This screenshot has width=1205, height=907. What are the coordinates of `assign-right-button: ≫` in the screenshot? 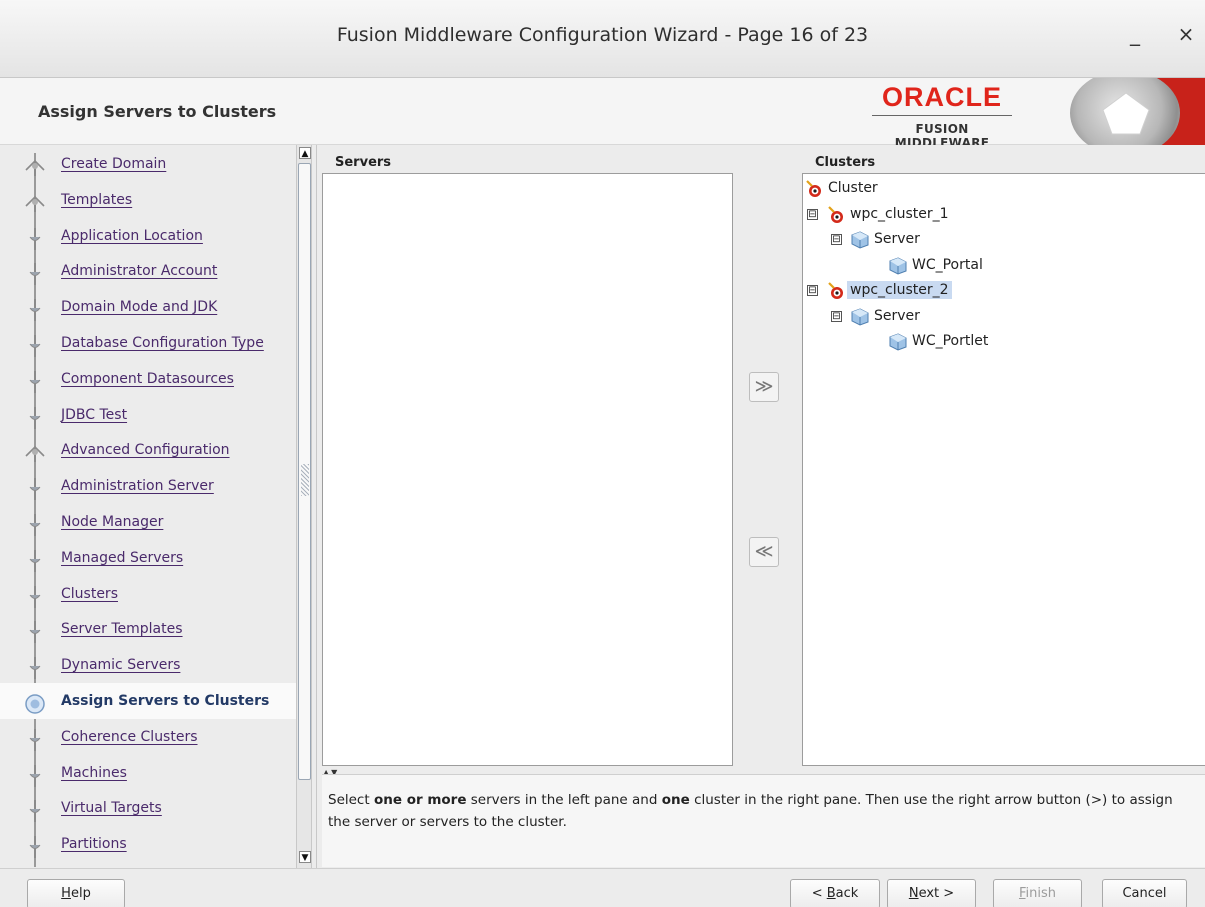 It's located at (764, 387).